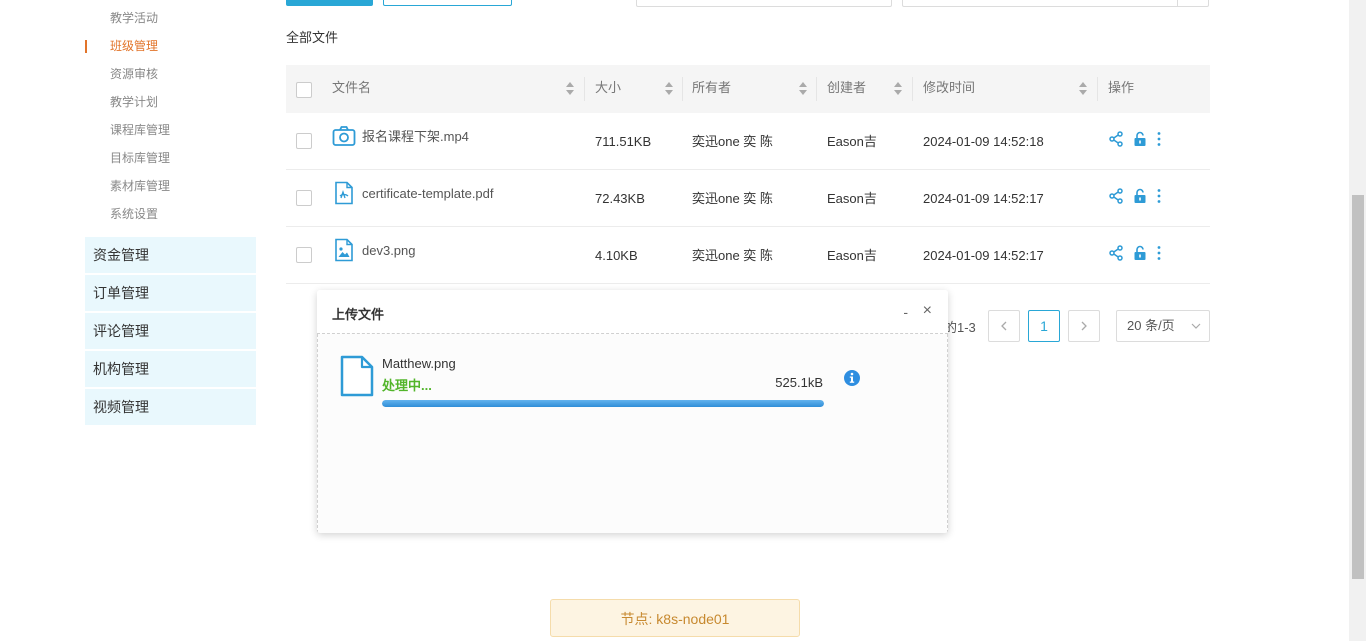 This screenshot has width=1366, height=641. Describe the element at coordinates (458, 89) in the screenshot. I see `column-header-name: 文件名` at that location.